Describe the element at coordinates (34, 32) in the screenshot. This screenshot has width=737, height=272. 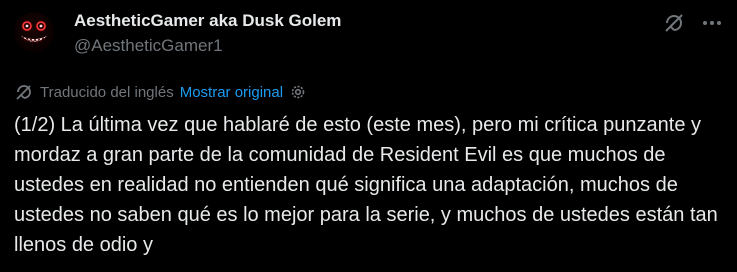
I see `avatar` at that location.